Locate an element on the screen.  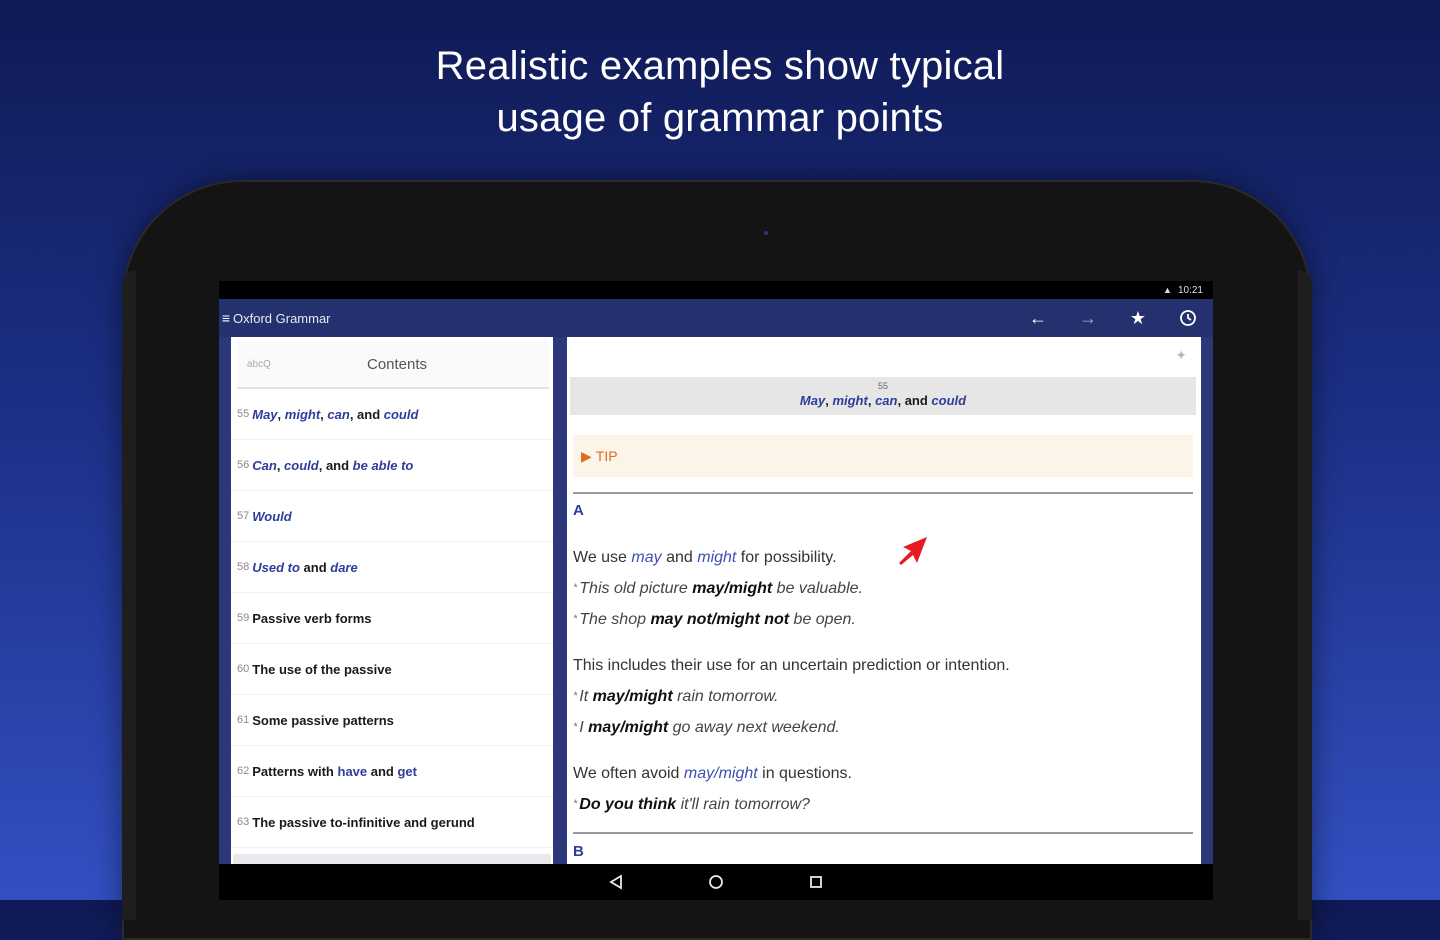
star-icon: ★ is located at coordinates (1138, 317).